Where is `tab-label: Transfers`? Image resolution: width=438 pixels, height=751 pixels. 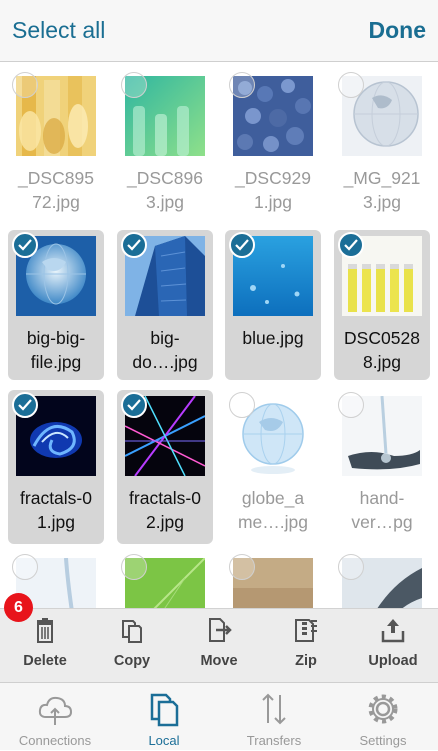 tab-label: Transfers is located at coordinates (274, 740).